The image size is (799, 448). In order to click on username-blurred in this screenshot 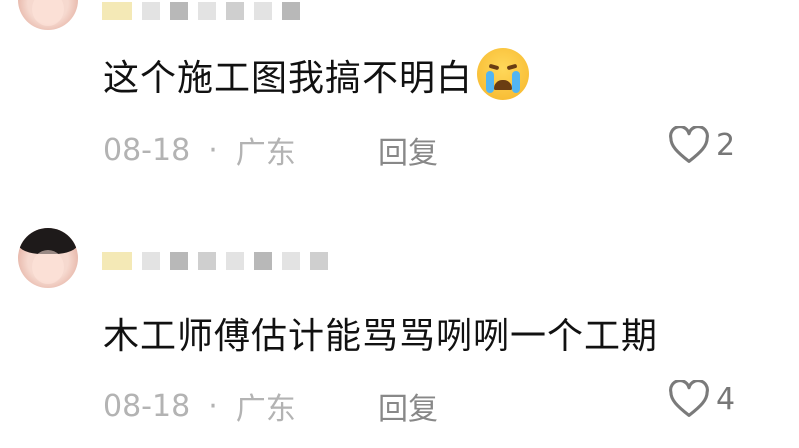, I will do `click(215, 261)`.